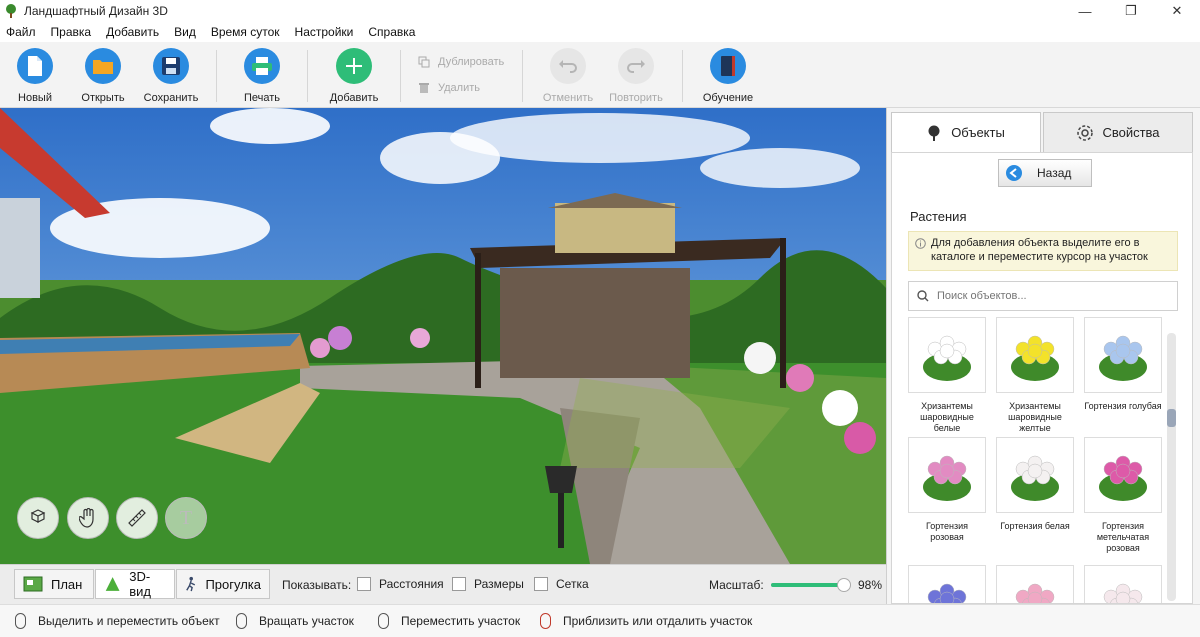  What do you see at coordinates (449, 621) in the screenshot?
I see `hint-pan: Переместить участок` at bounding box center [449, 621].